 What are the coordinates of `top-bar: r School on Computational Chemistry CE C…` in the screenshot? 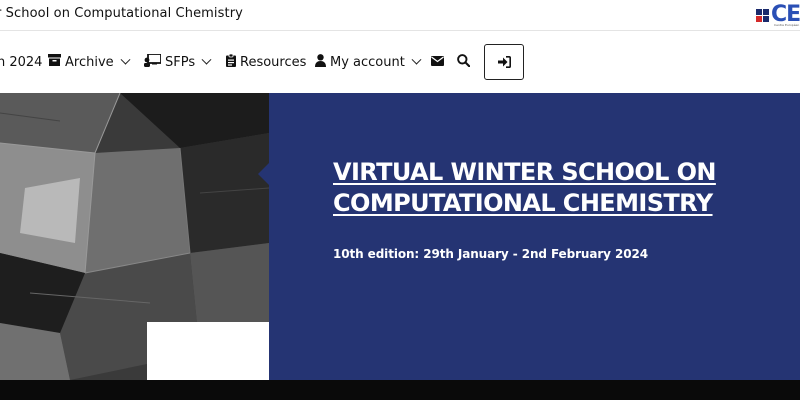 It's located at (400, 15).